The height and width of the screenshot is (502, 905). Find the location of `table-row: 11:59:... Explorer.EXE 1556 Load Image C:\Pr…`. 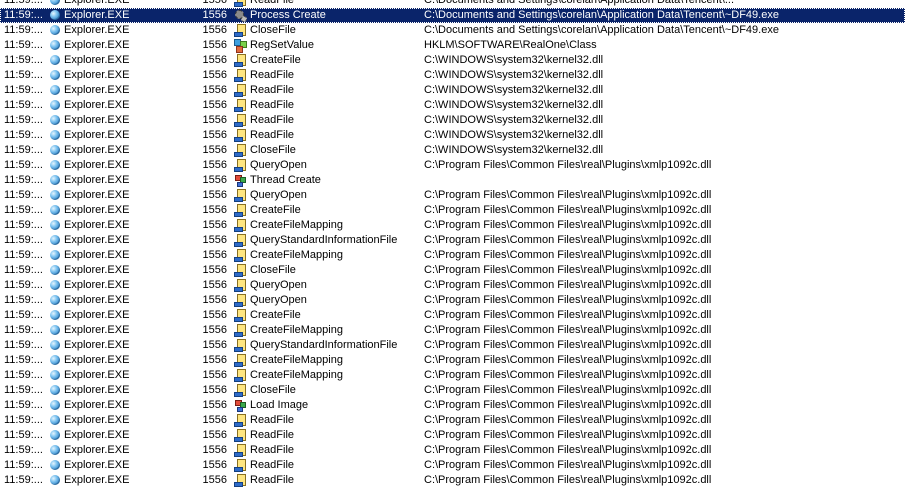

table-row: 11:59:... Explorer.EXE 1556 Load Image C:\Pr… is located at coordinates (452, 405).